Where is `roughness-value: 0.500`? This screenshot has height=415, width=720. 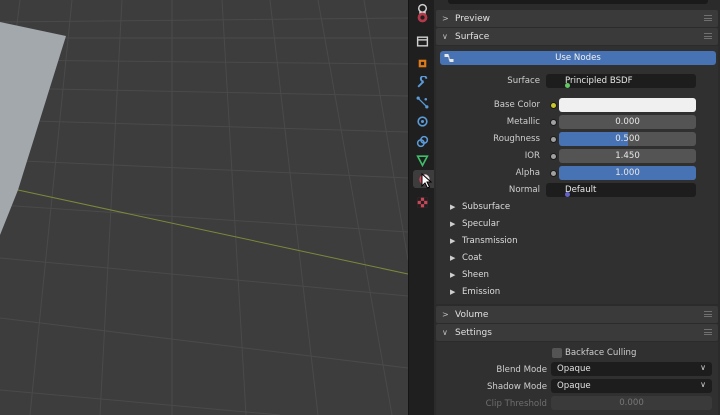
roughness-value: 0.500 is located at coordinates (627, 139).